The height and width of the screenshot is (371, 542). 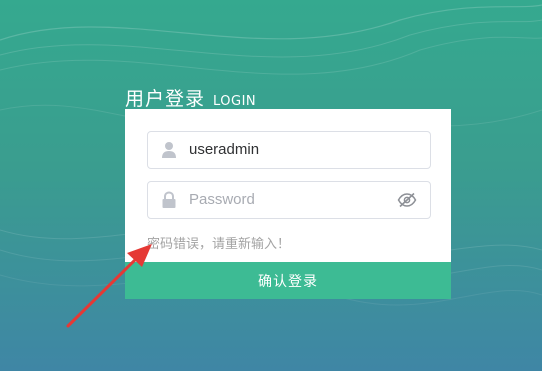 I want to click on error-message: 密码错误，请重新输入！, so click(x=219, y=244).